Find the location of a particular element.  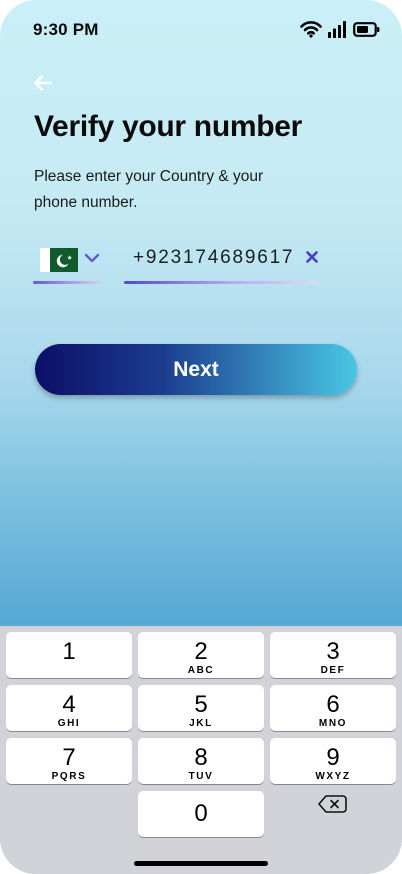

home-indicator is located at coordinates (201, 863).